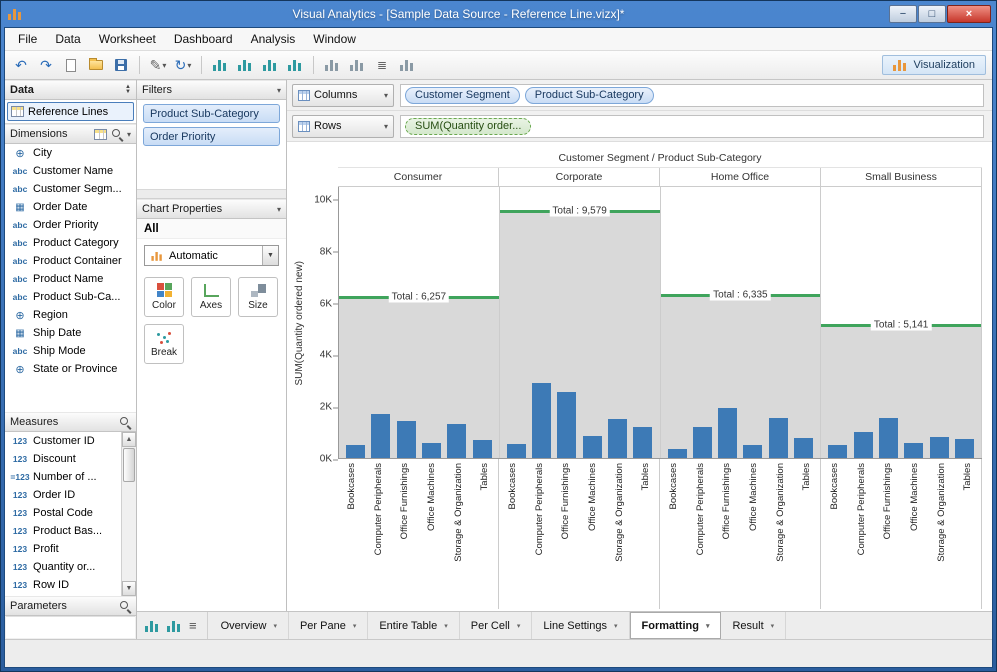  What do you see at coordinates (211, 297) in the screenshot?
I see `axes-button: Axes` at bounding box center [211, 297].